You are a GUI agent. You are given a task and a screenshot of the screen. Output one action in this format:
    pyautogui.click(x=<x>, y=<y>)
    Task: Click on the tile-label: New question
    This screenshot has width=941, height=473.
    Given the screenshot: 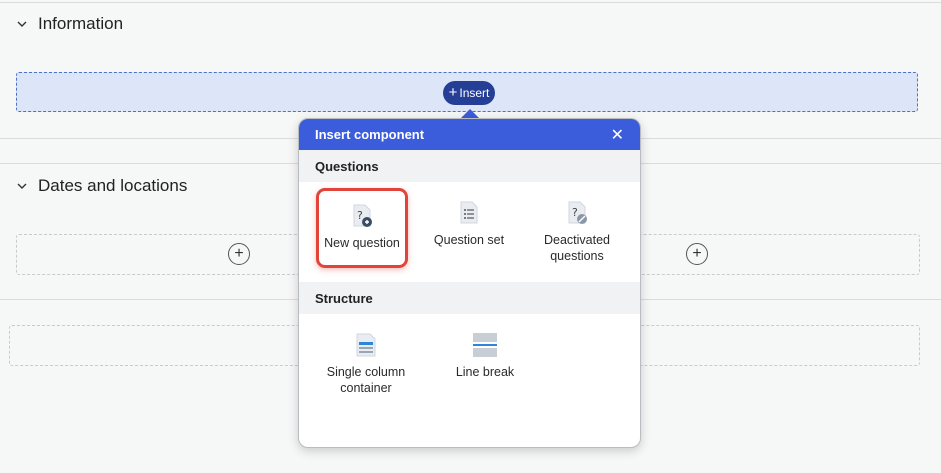 What is the action you would take?
    pyautogui.click(x=362, y=243)
    